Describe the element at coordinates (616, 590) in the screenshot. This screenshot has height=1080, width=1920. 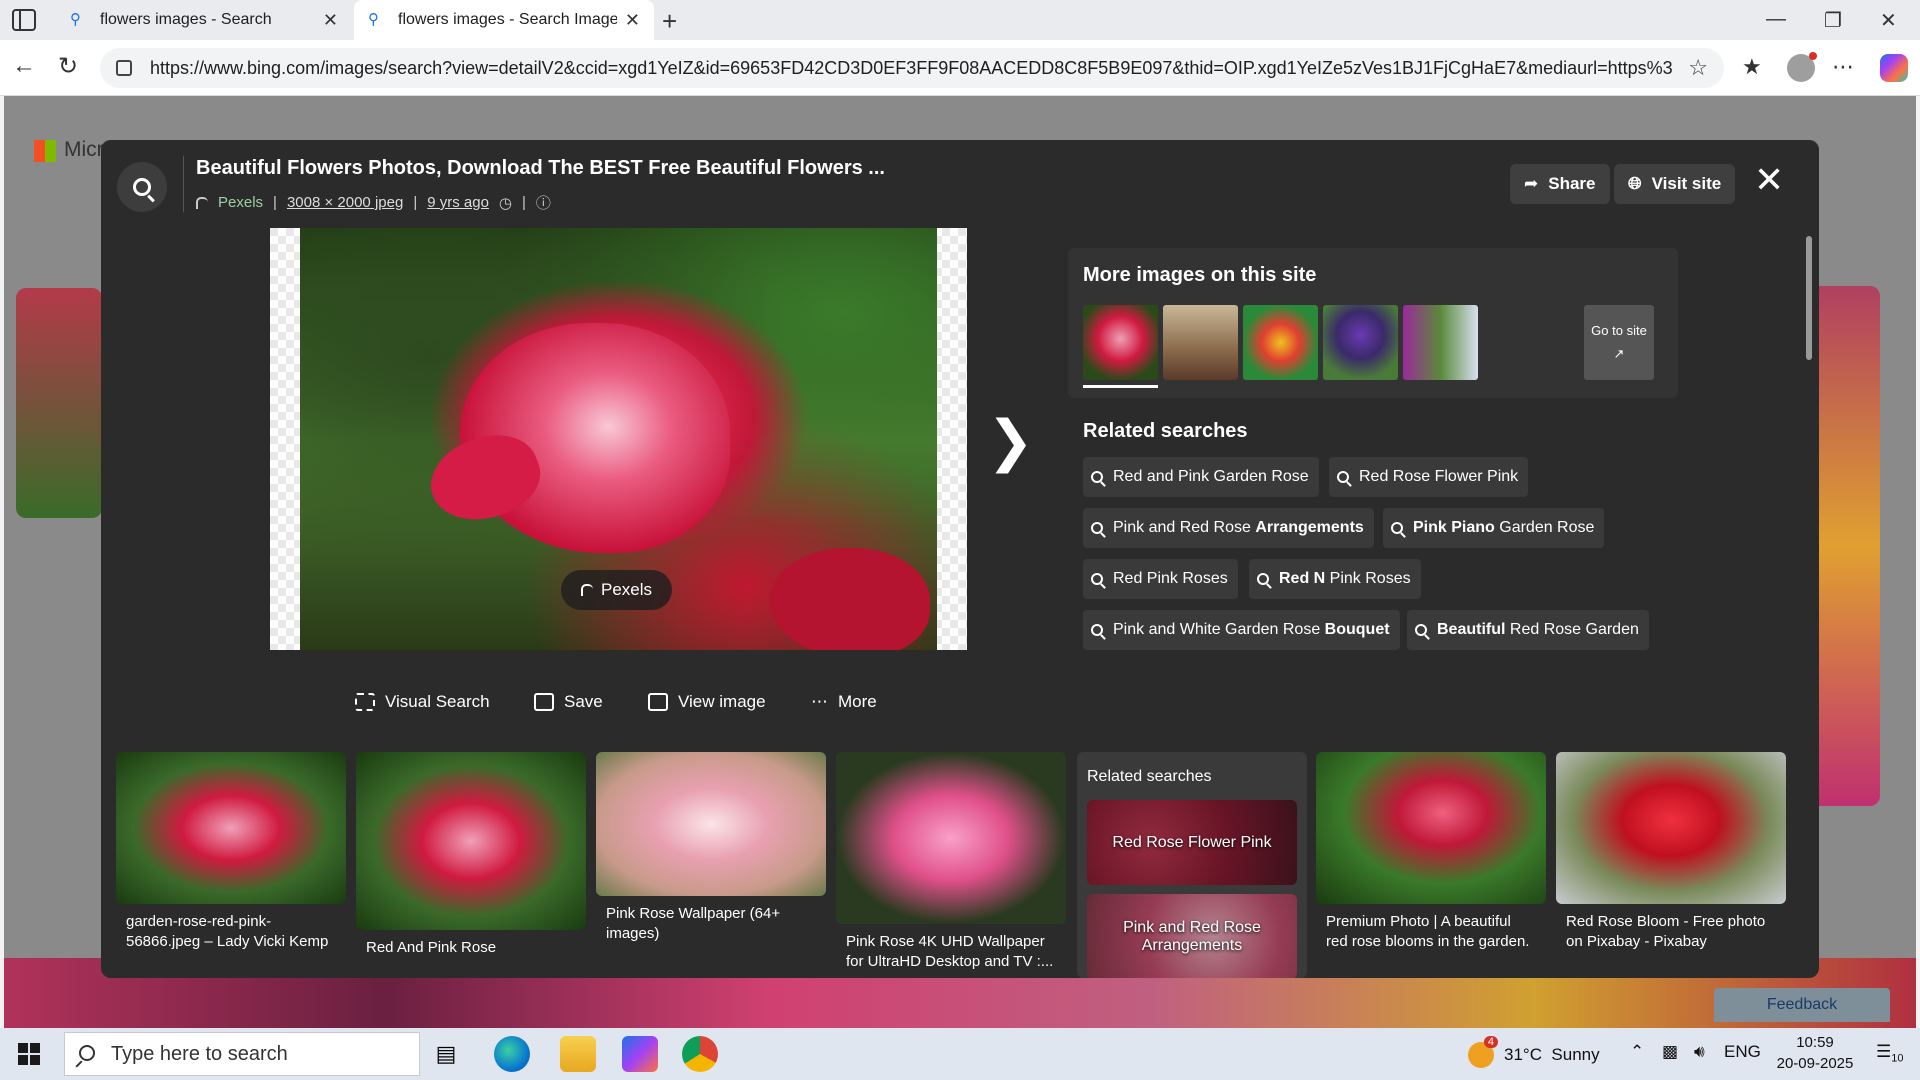
I see `image-source-chip: Pexels` at that location.